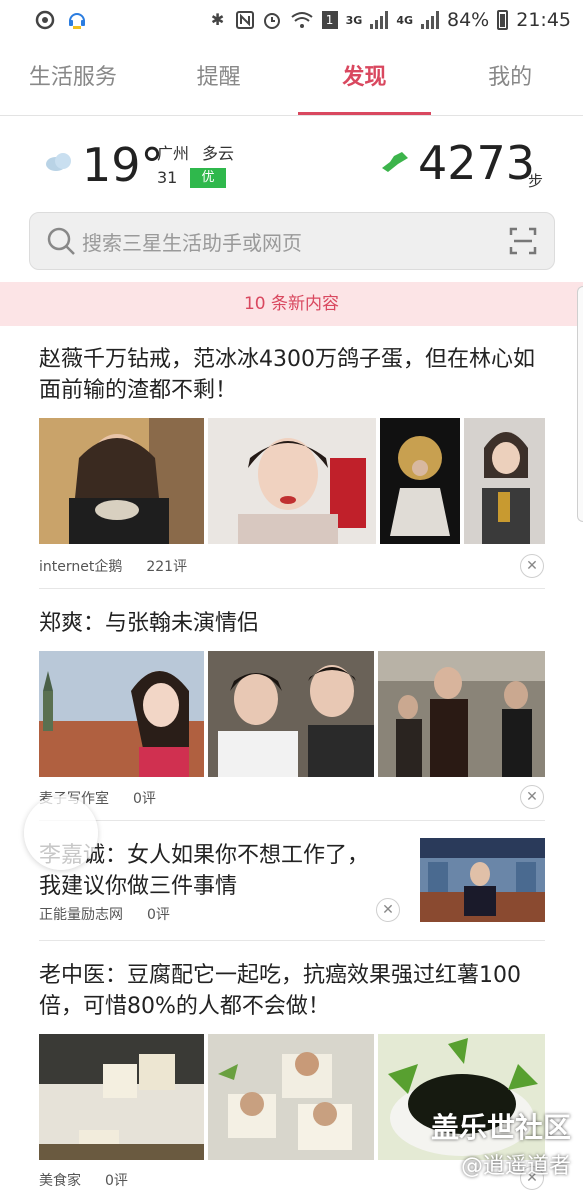 This screenshot has width=583, height=1200. Describe the element at coordinates (291, 304) in the screenshot. I see `new-content-banner: 10 条新内容` at that location.